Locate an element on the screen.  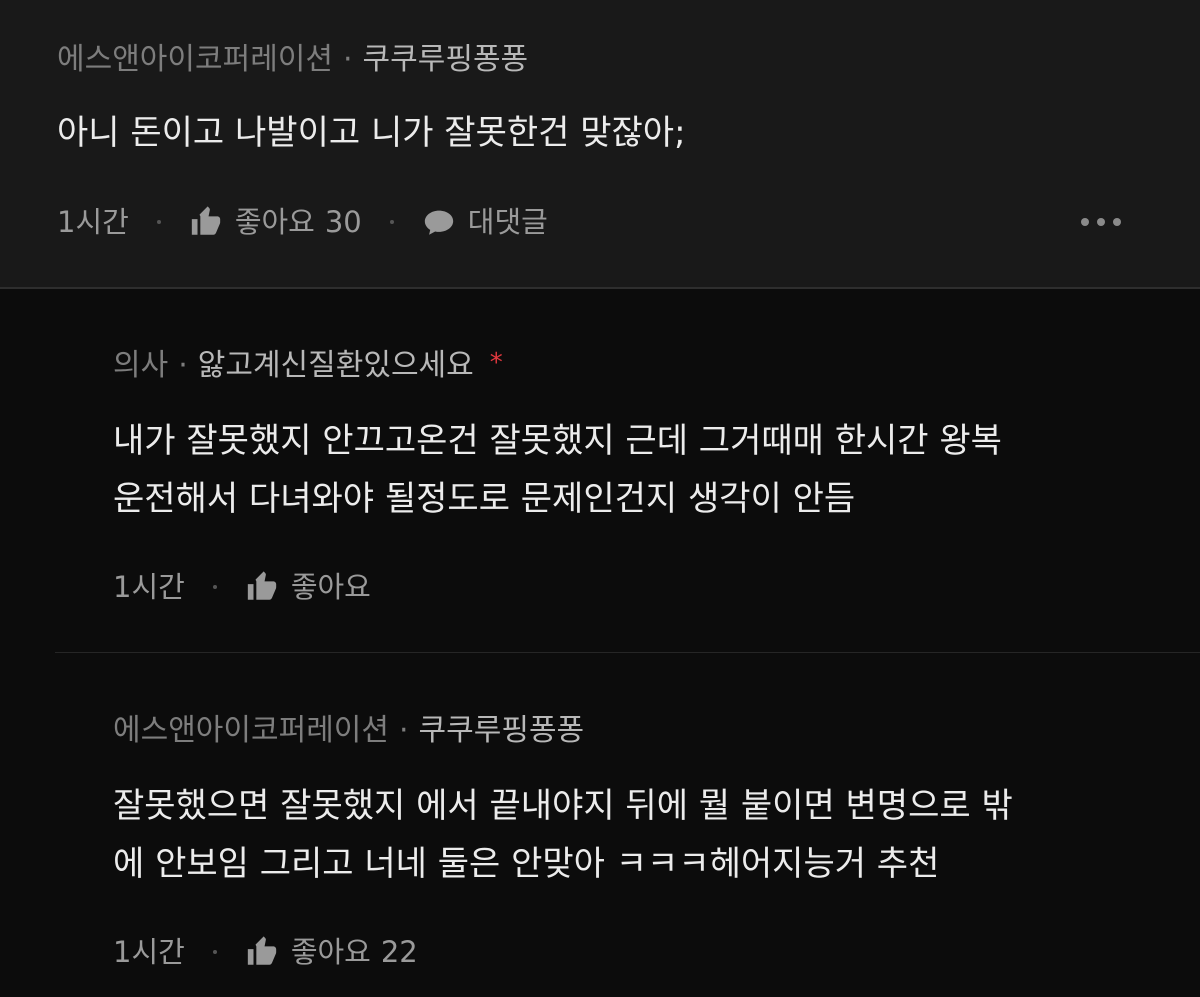
comment-author: 에스앤아이코퍼레이션 · 쿠쿠루핑퐁퐁 is located at coordinates (292, 60).